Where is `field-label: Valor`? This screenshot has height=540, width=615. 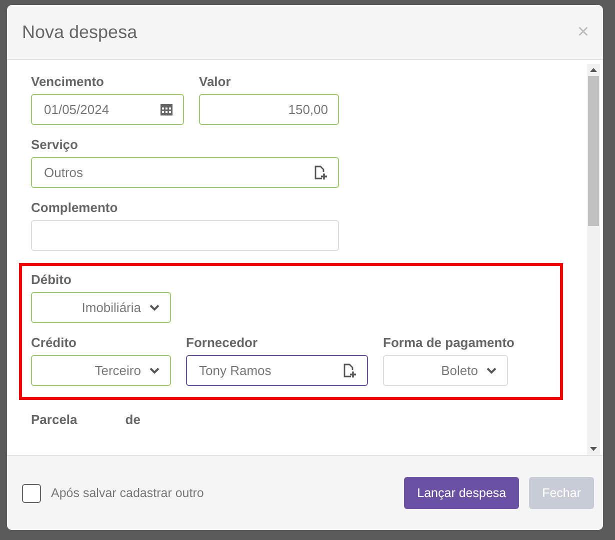
field-label: Valor is located at coordinates (215, 81).